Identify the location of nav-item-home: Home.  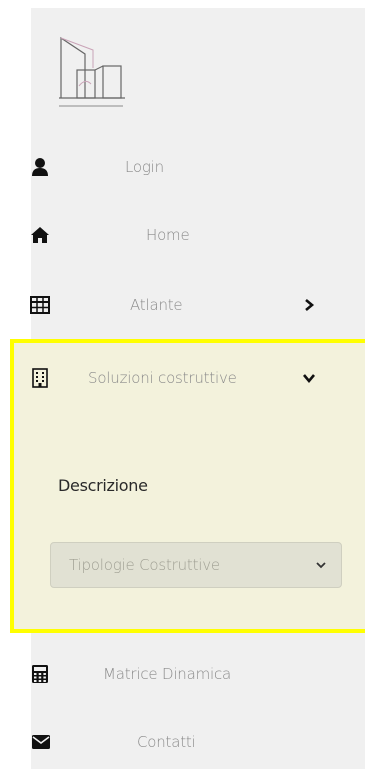
(167, 235).